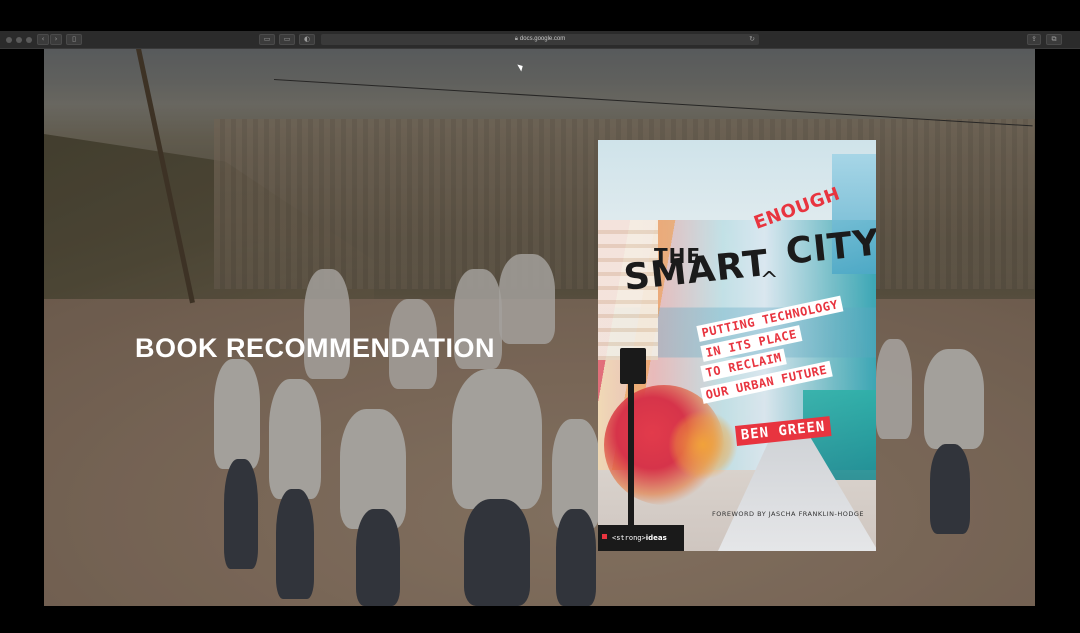  What do you see at coordinates (769, 280) in the screenshot?
I see `book-title-caret: ^` at bounding box center [769, 280].